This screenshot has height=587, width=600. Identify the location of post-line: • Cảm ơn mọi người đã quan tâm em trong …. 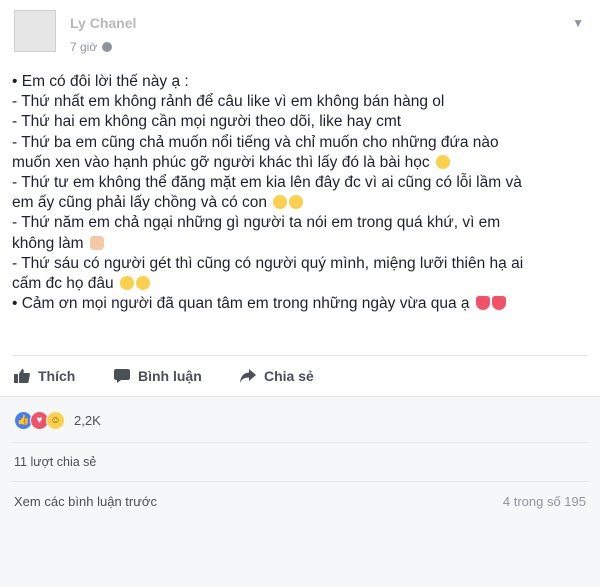
(300, 304).